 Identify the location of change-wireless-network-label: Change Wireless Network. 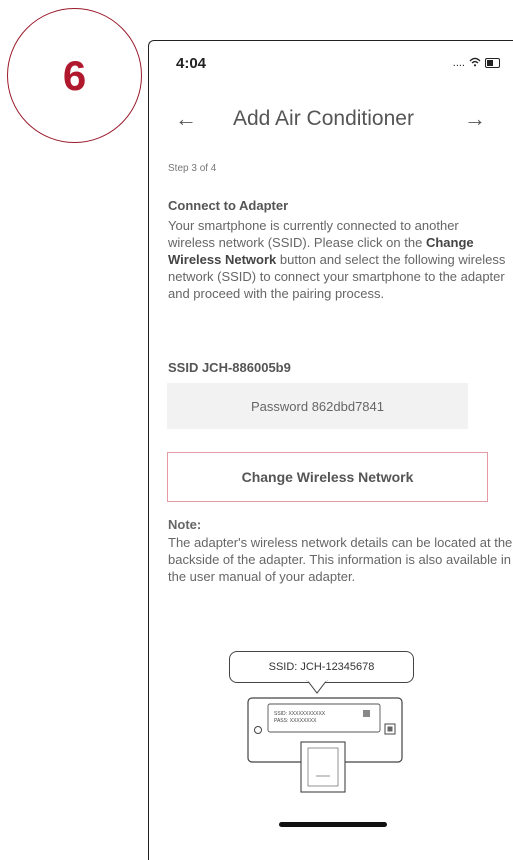
(327, 477).